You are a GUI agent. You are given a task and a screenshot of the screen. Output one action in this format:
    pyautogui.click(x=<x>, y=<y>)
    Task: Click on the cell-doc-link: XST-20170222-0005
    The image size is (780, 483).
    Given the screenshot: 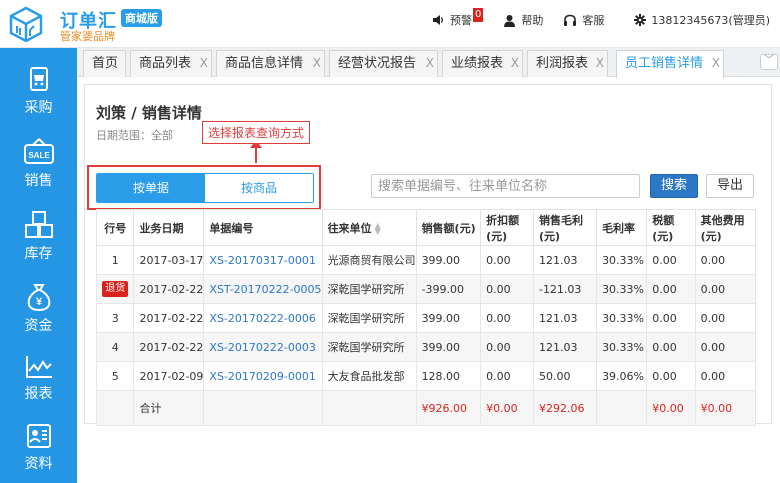 What is the action you would take?
    pyautogui.click(x=263, y=289)
    